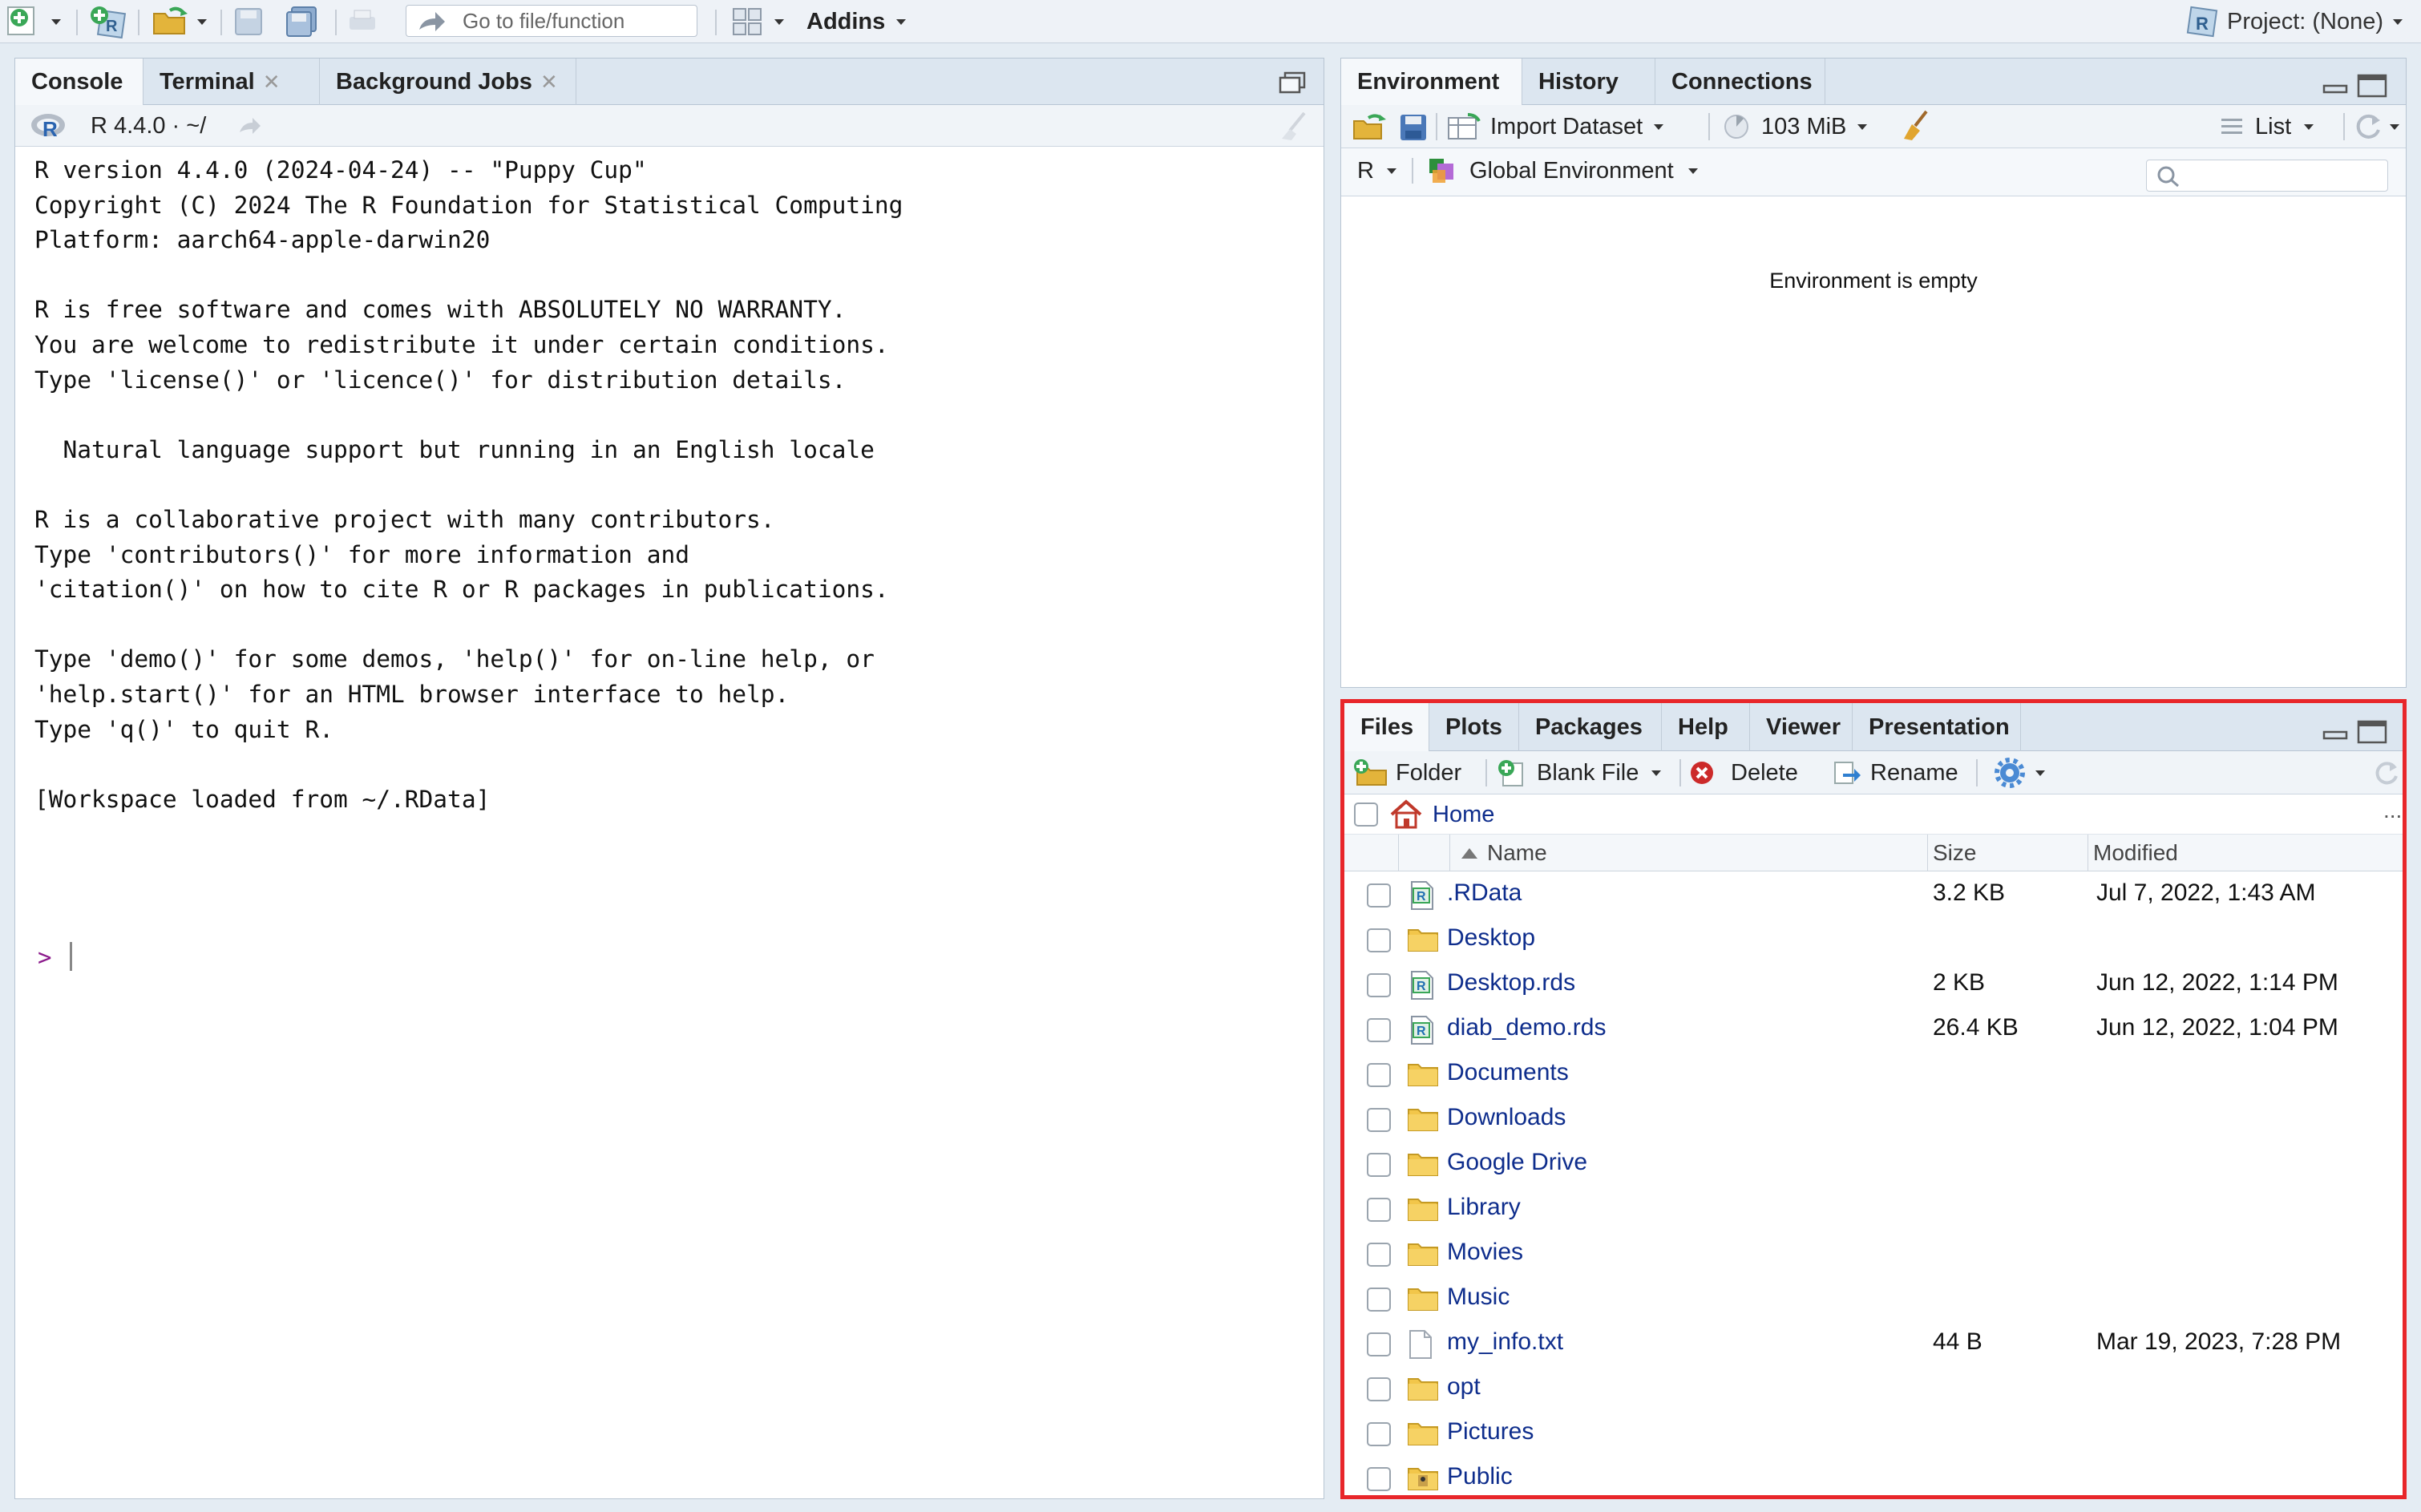  I want to click on refresh-environment-button, so click(2376, 126).